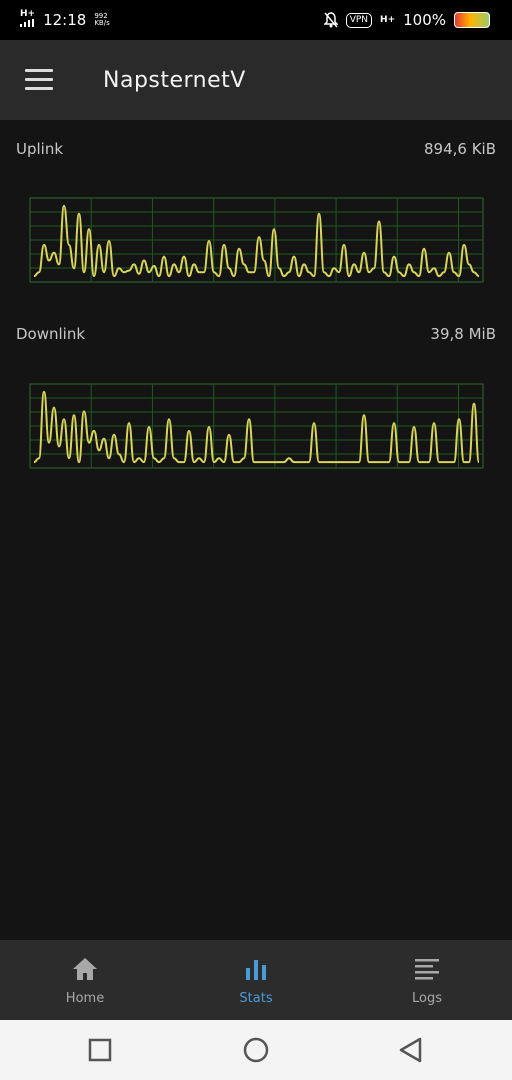 Image resolution: width=512 pixels, height=1080 pixels. I want to click on network-speed: 992 KB/s, so click(101, 20).